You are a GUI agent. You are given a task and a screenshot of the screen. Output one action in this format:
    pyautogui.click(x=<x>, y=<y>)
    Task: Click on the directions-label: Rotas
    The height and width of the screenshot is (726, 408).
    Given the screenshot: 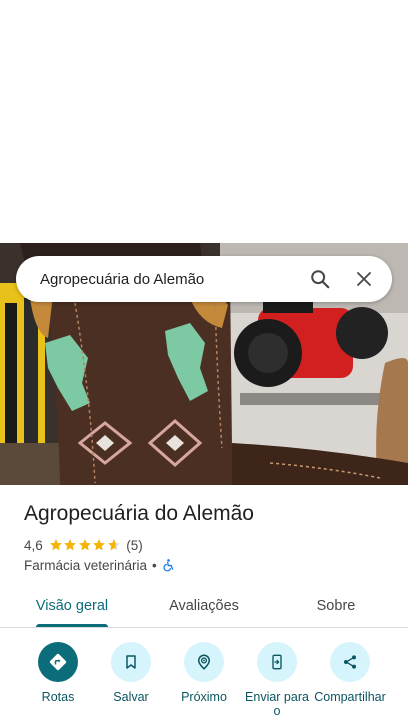 What is the action you would take?
    pyautogui.click(x=58, y=697)
    